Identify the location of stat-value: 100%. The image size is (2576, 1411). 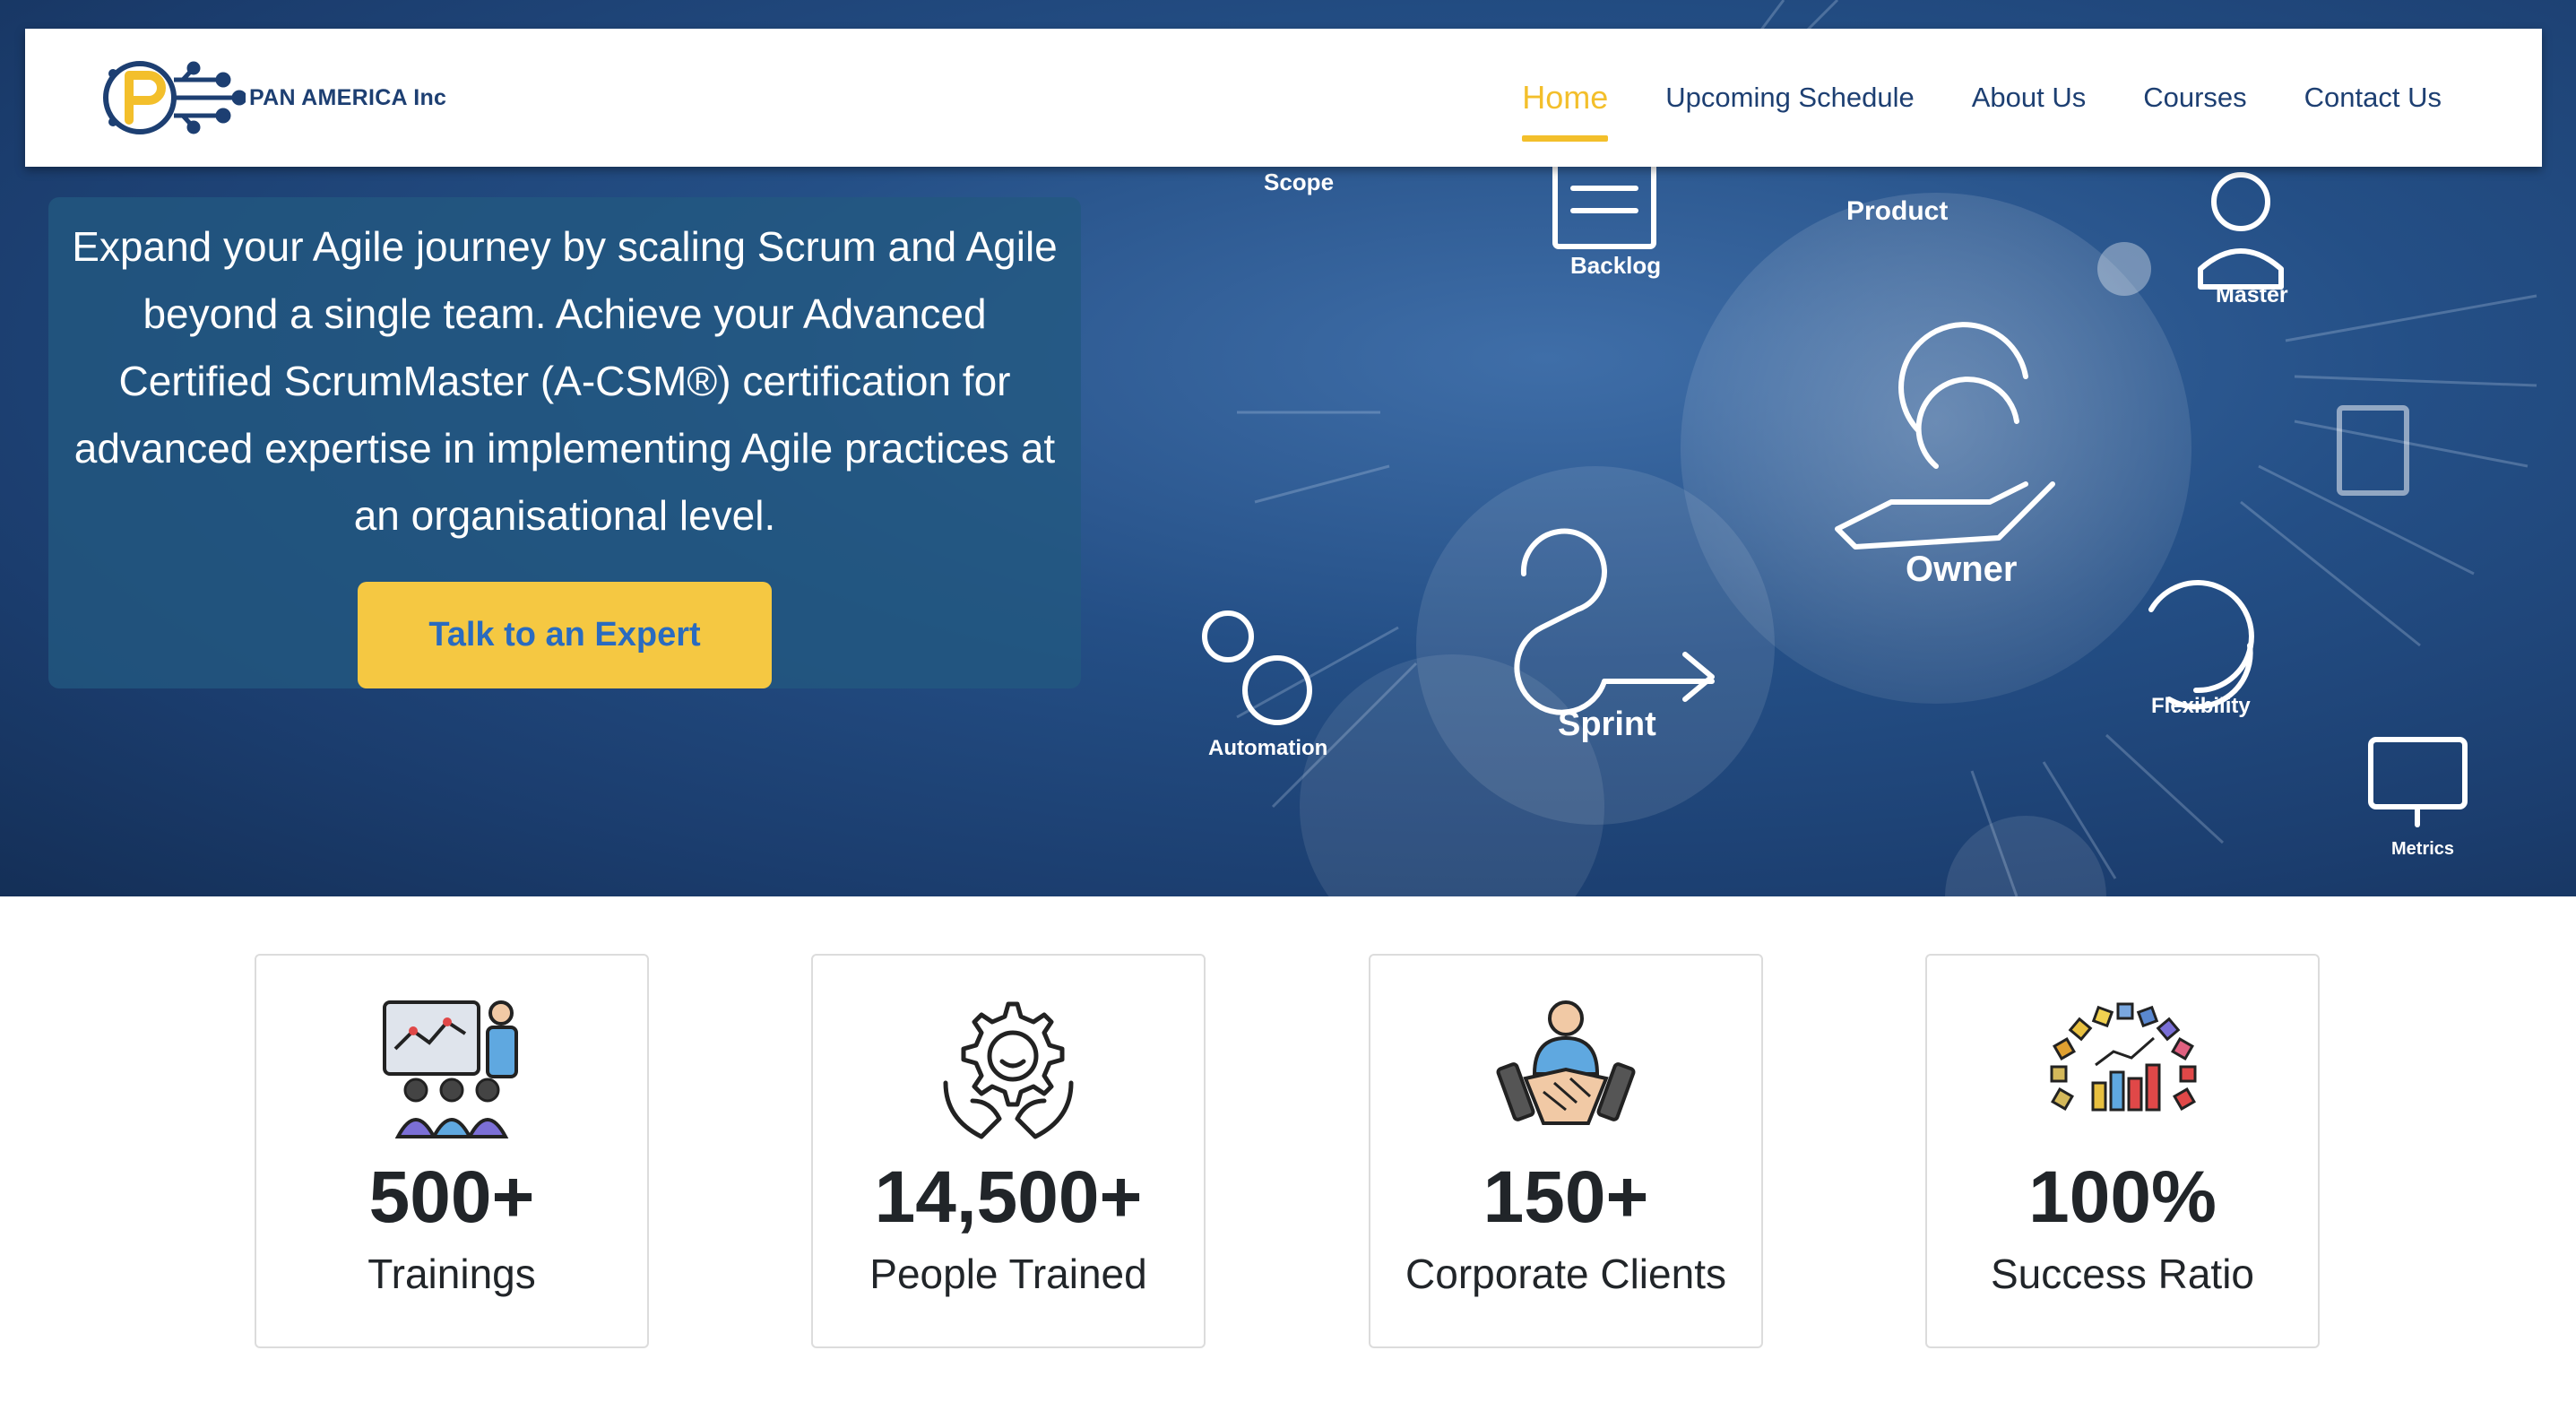
(2122, 1197).